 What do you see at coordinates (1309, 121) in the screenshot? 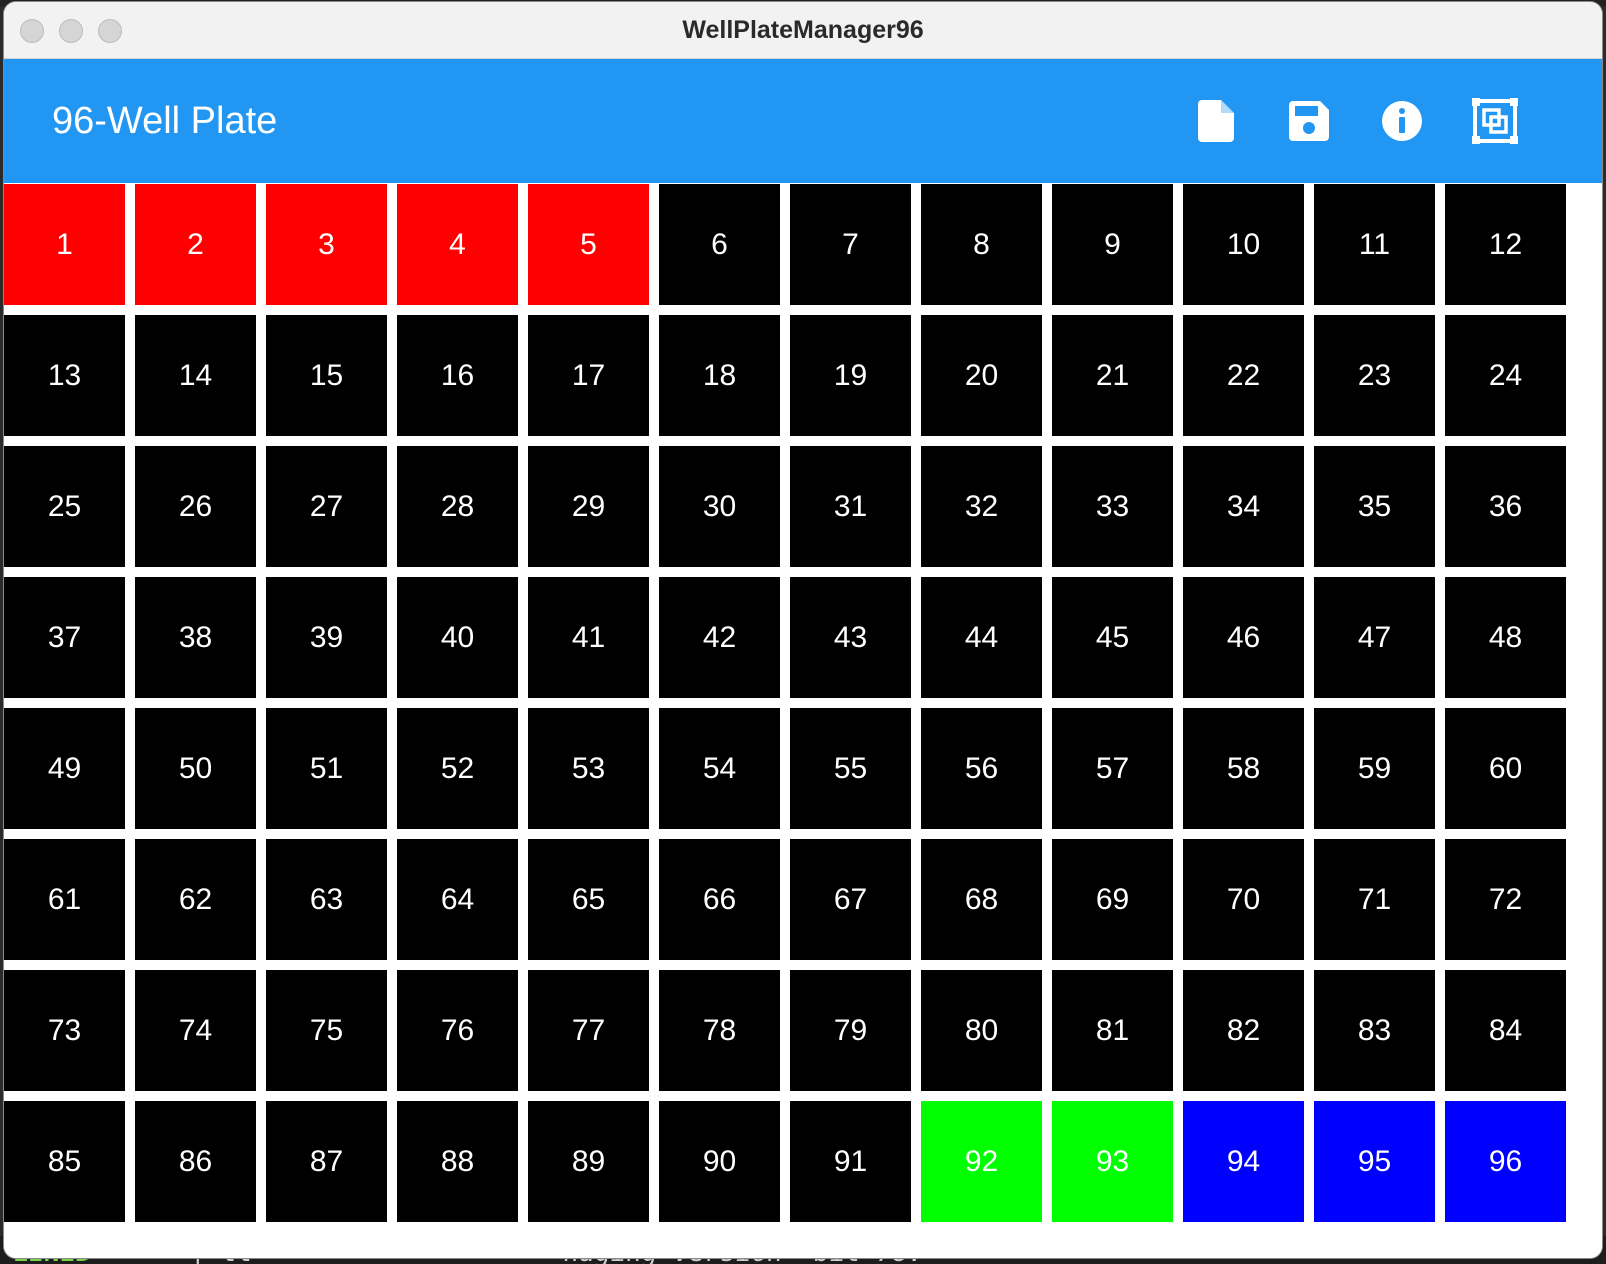
I see `save-button` at bounding box center [1309, 121].